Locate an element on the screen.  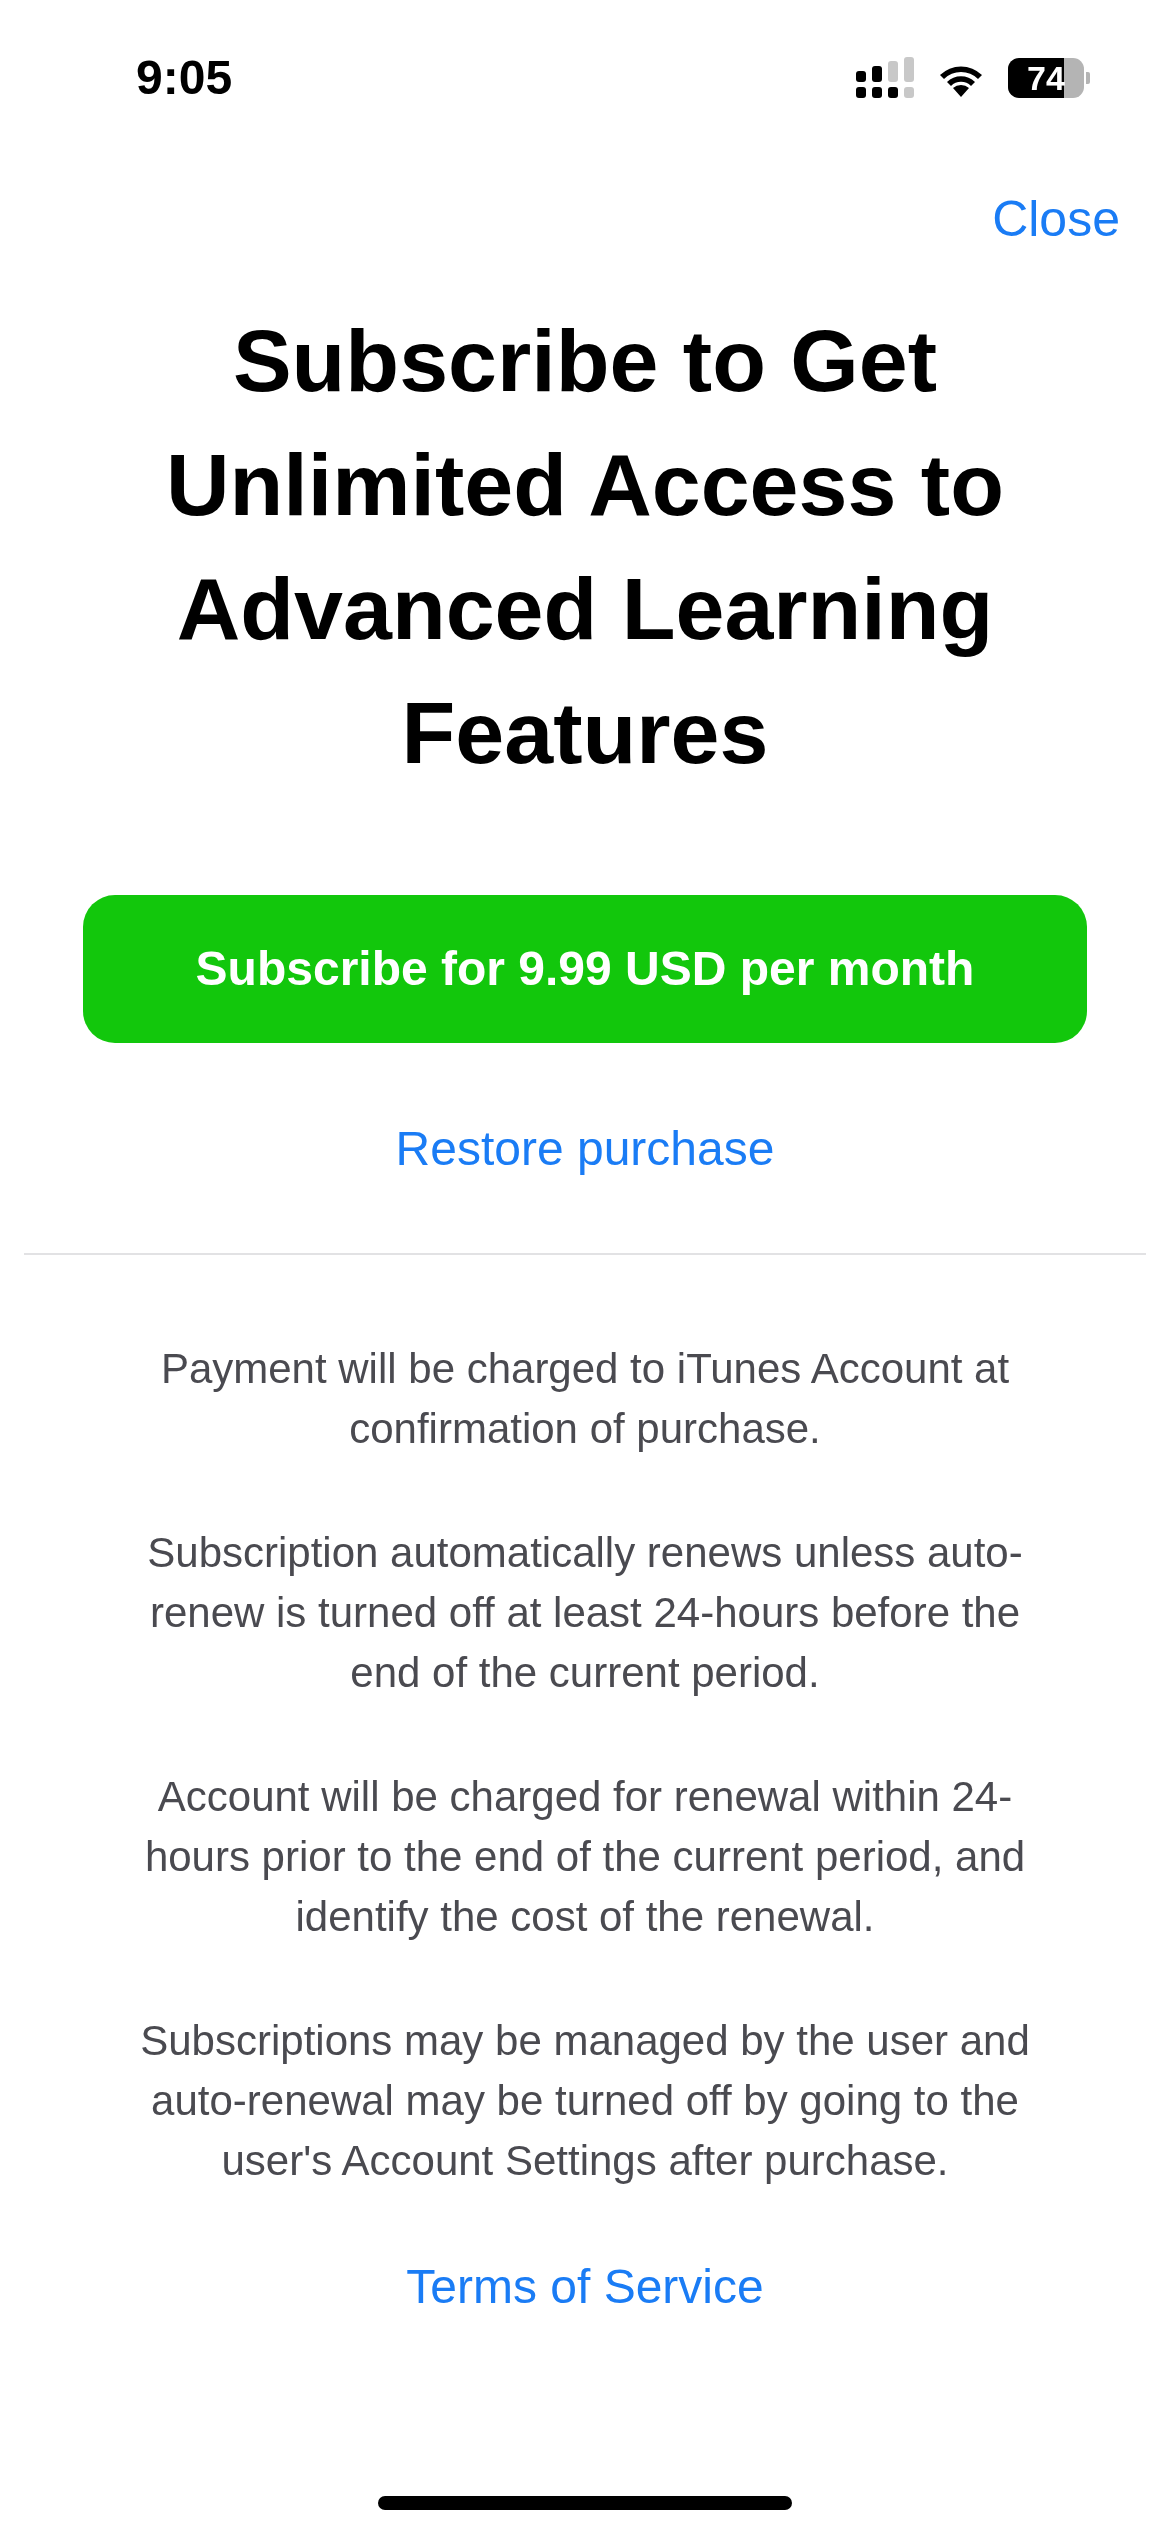
terms-paragraph: Account will be charged for renewal within 24-hours prior to the end of the current period, and identify the cost of the renewal. is located at coordinates (585, 1857).